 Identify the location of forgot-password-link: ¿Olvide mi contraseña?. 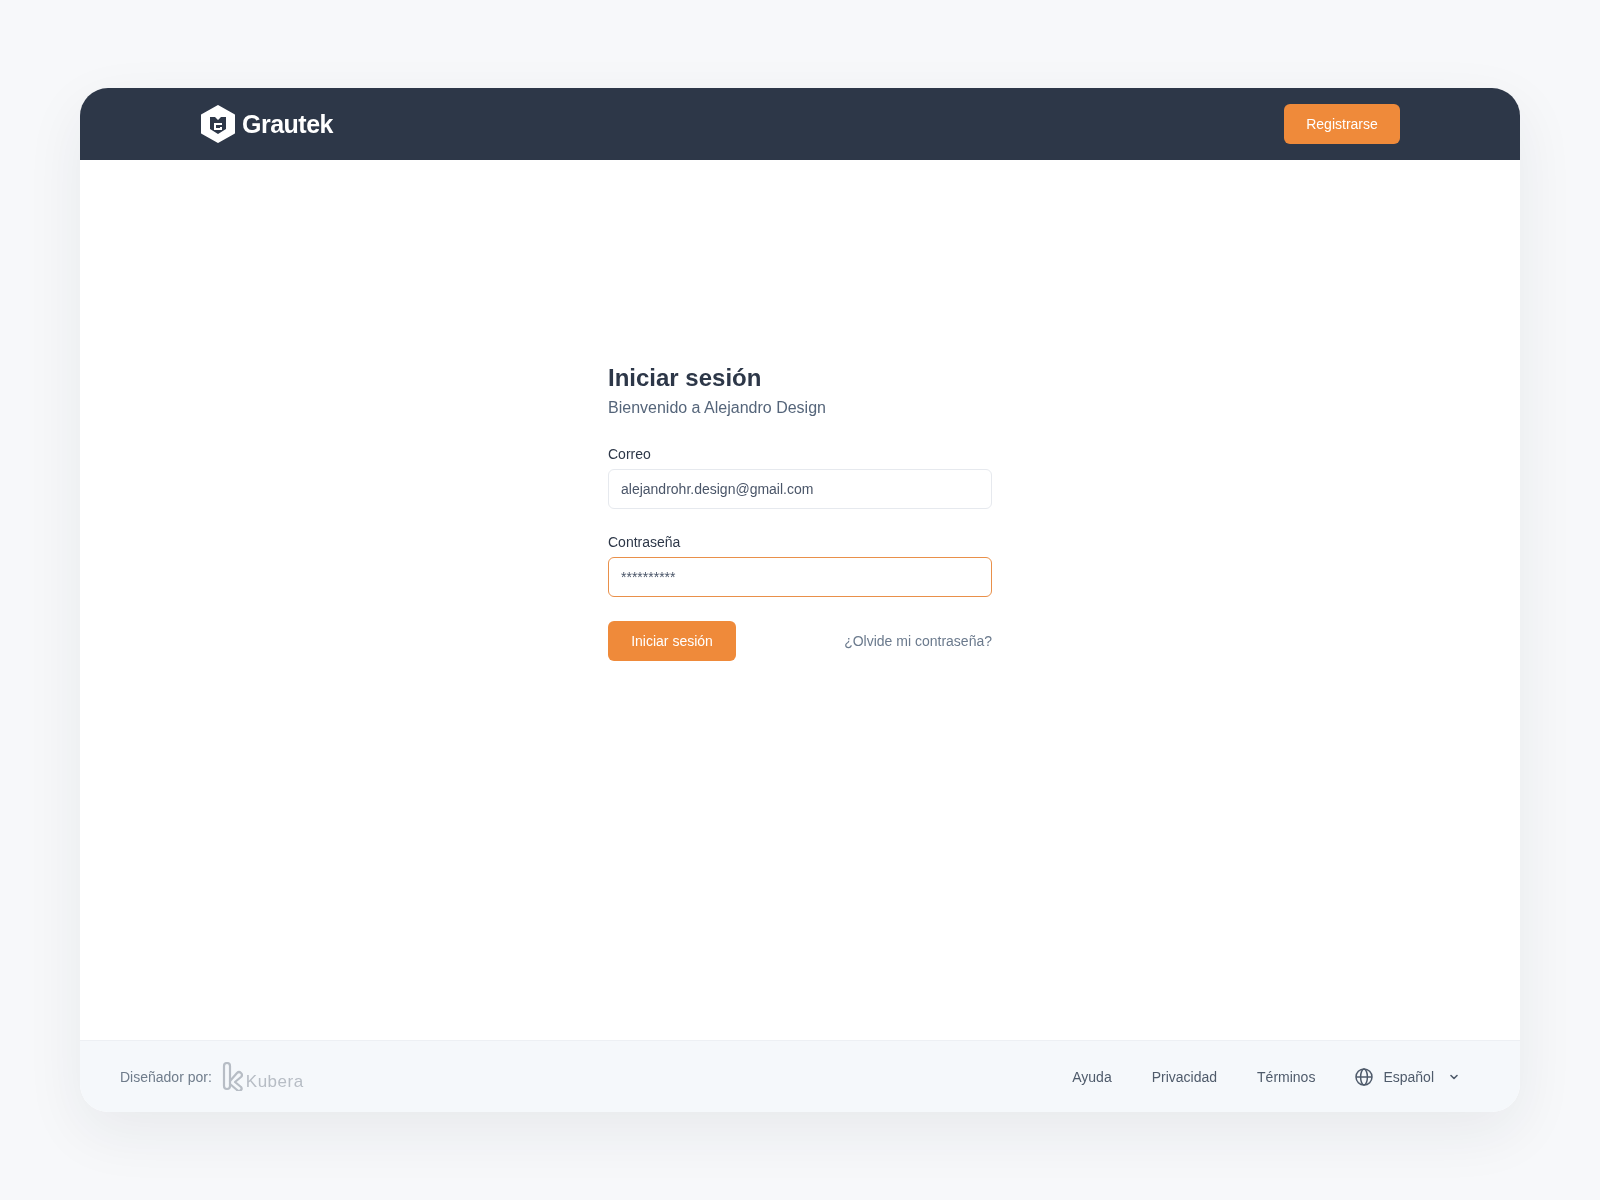
(918, 641).